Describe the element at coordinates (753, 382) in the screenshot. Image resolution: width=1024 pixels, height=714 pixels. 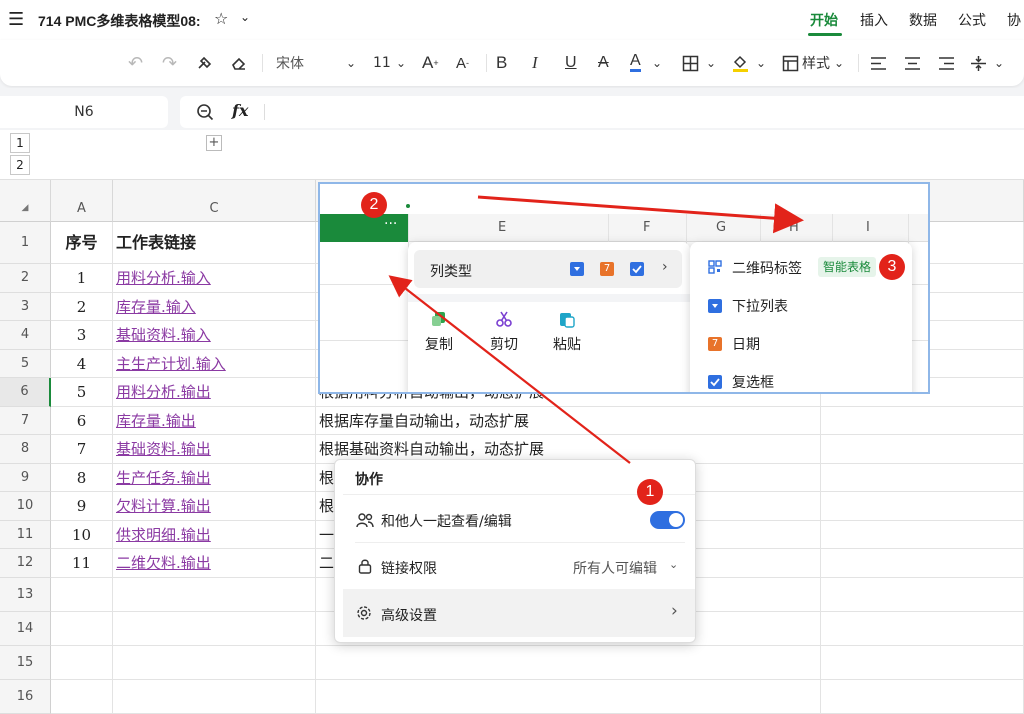
I see `submenu-item-checkbox: 复选框` at that location.